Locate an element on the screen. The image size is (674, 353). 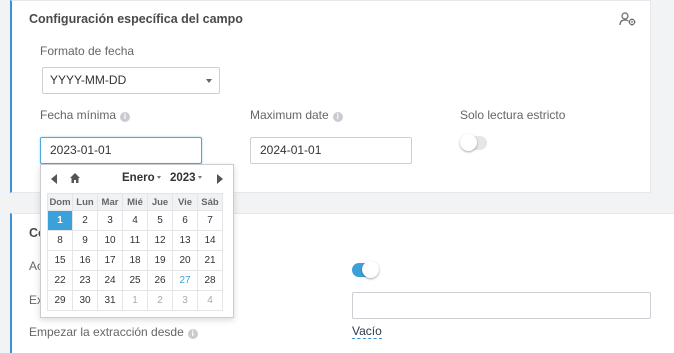
datepicker-nav: Enero 2023 is located at coordinates (137, 179).